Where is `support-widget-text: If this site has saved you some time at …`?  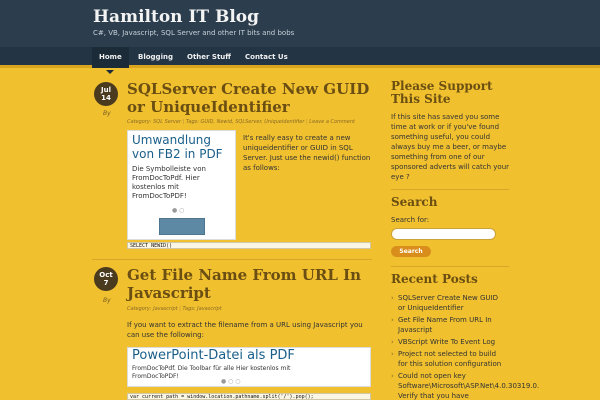
support-widget-text: If this site has saved you some time at … is located at coordinates (450, 147).